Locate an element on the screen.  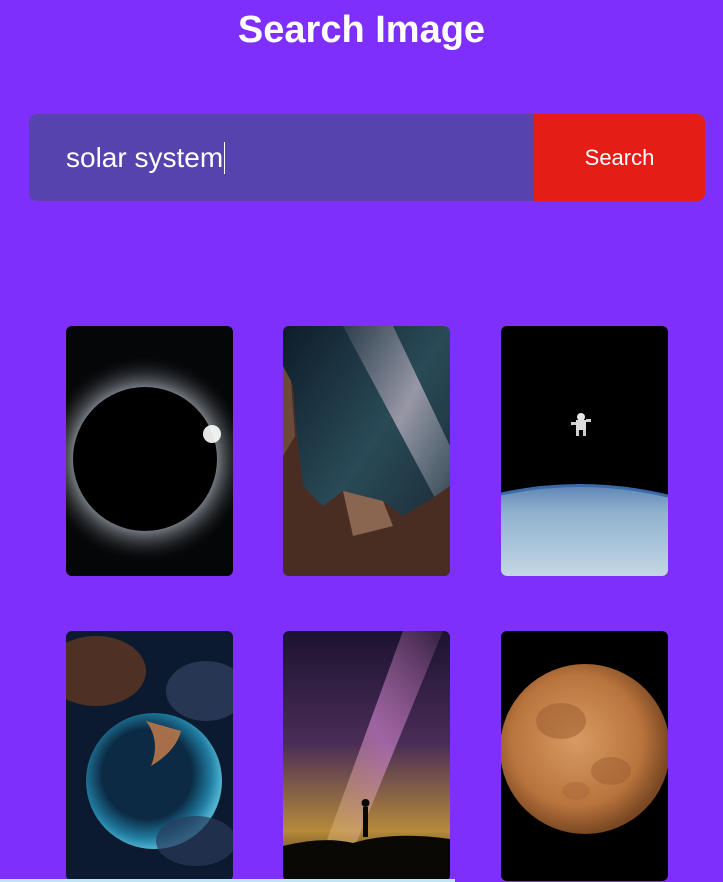
starry-sky-silhouette-image is located at coordinates (366, 756).